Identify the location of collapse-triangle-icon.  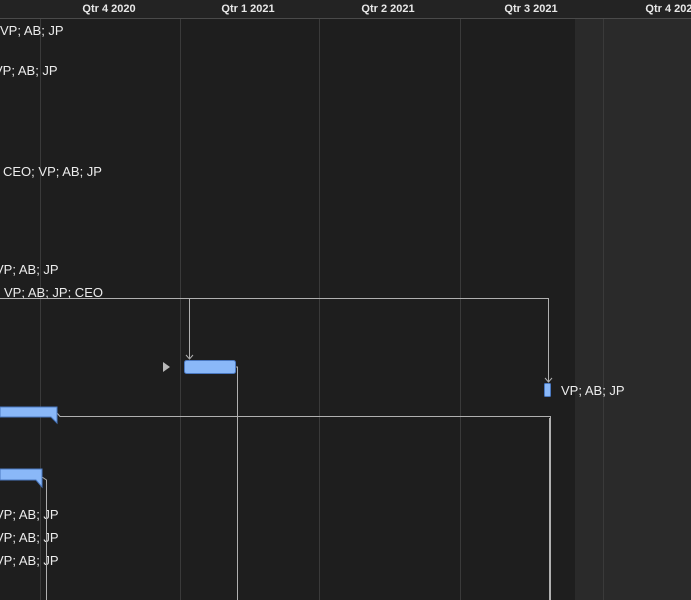
(166, 367).